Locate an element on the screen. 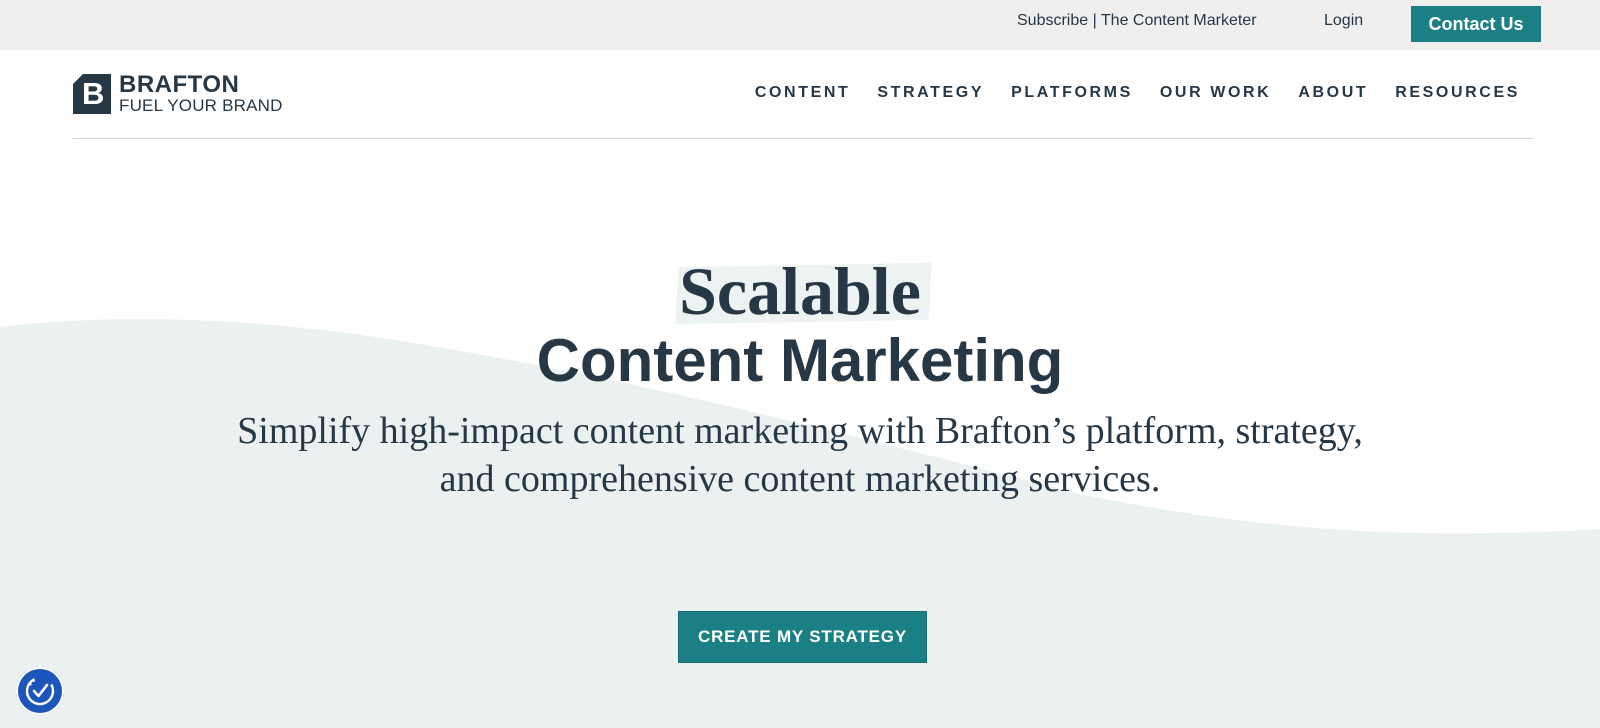 This screenshot has height=728, width=1600. login-link: Login is located at coordinates (1343, 21).